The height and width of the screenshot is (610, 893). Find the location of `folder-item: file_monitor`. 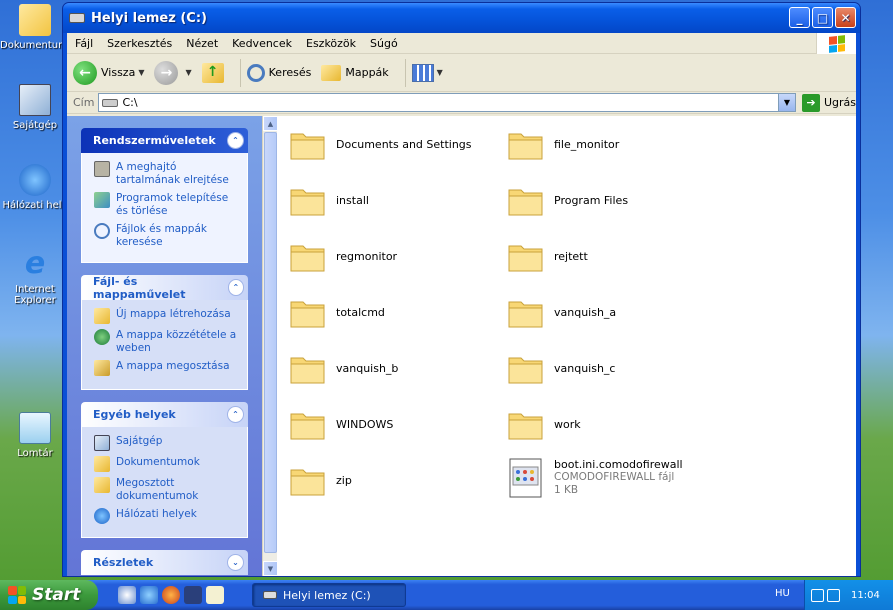

folder-item: file_monitor is located at coordinates (563, 144).